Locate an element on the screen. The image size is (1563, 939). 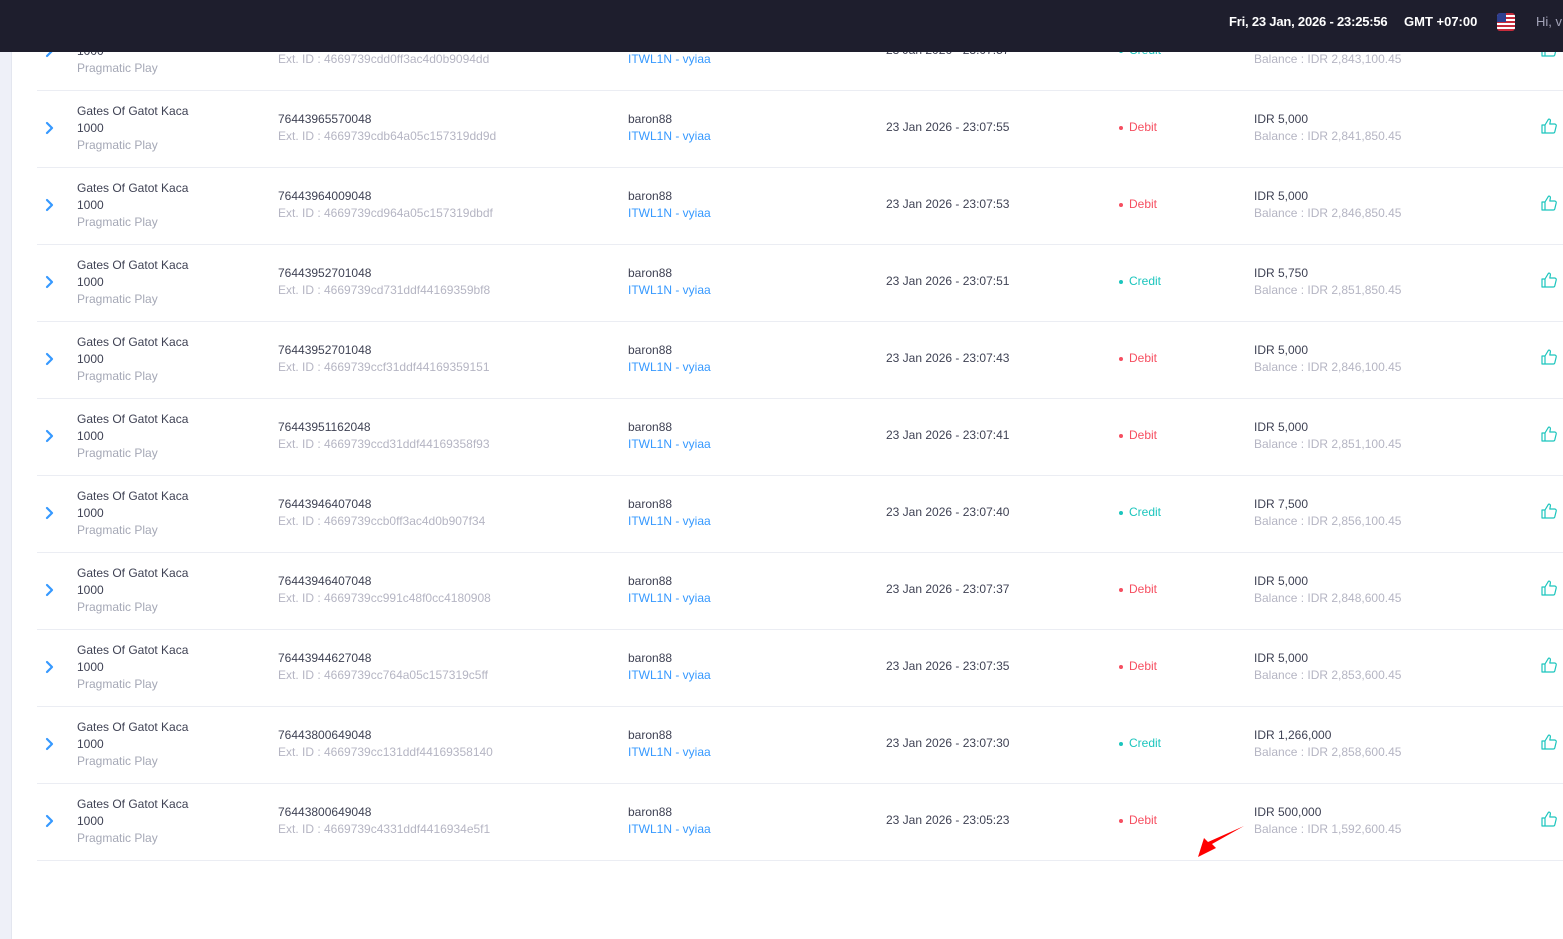
red-arrow-annotation is located at coordinates (1221, 841).